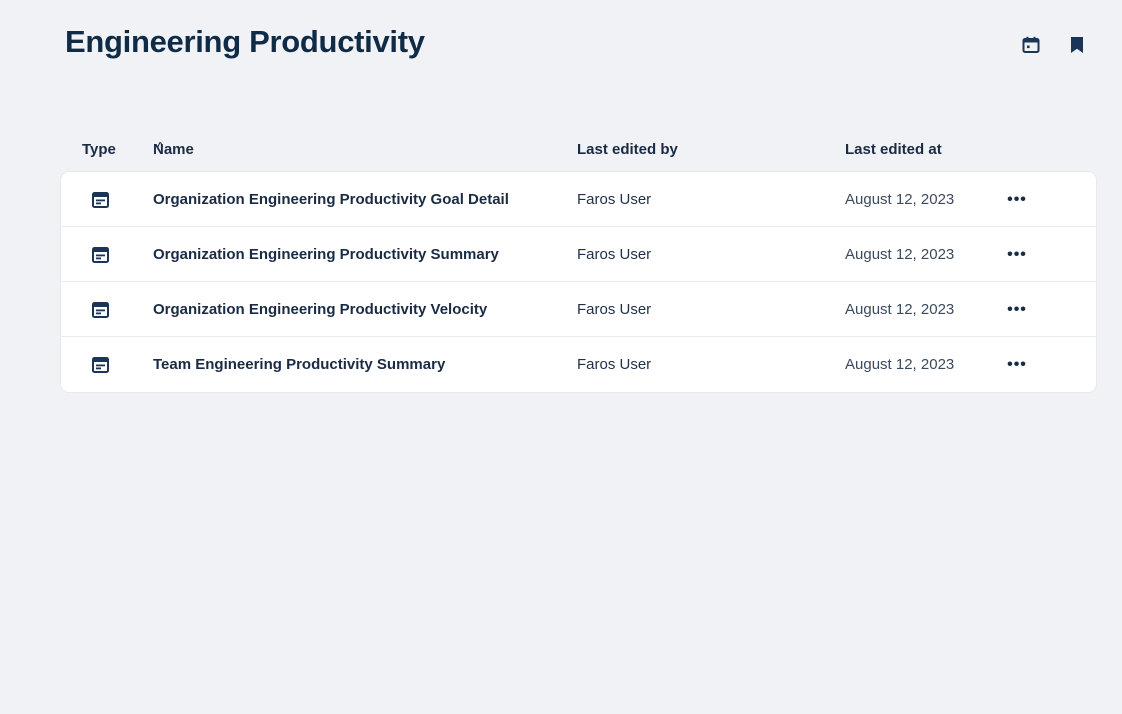 Image resolution: width=1122 pixels, height=714 pixels. What do you see at coordinates (1077, 45) in the screenshot?
I see `bookmark-icon` at bounding box center [1077, 45].